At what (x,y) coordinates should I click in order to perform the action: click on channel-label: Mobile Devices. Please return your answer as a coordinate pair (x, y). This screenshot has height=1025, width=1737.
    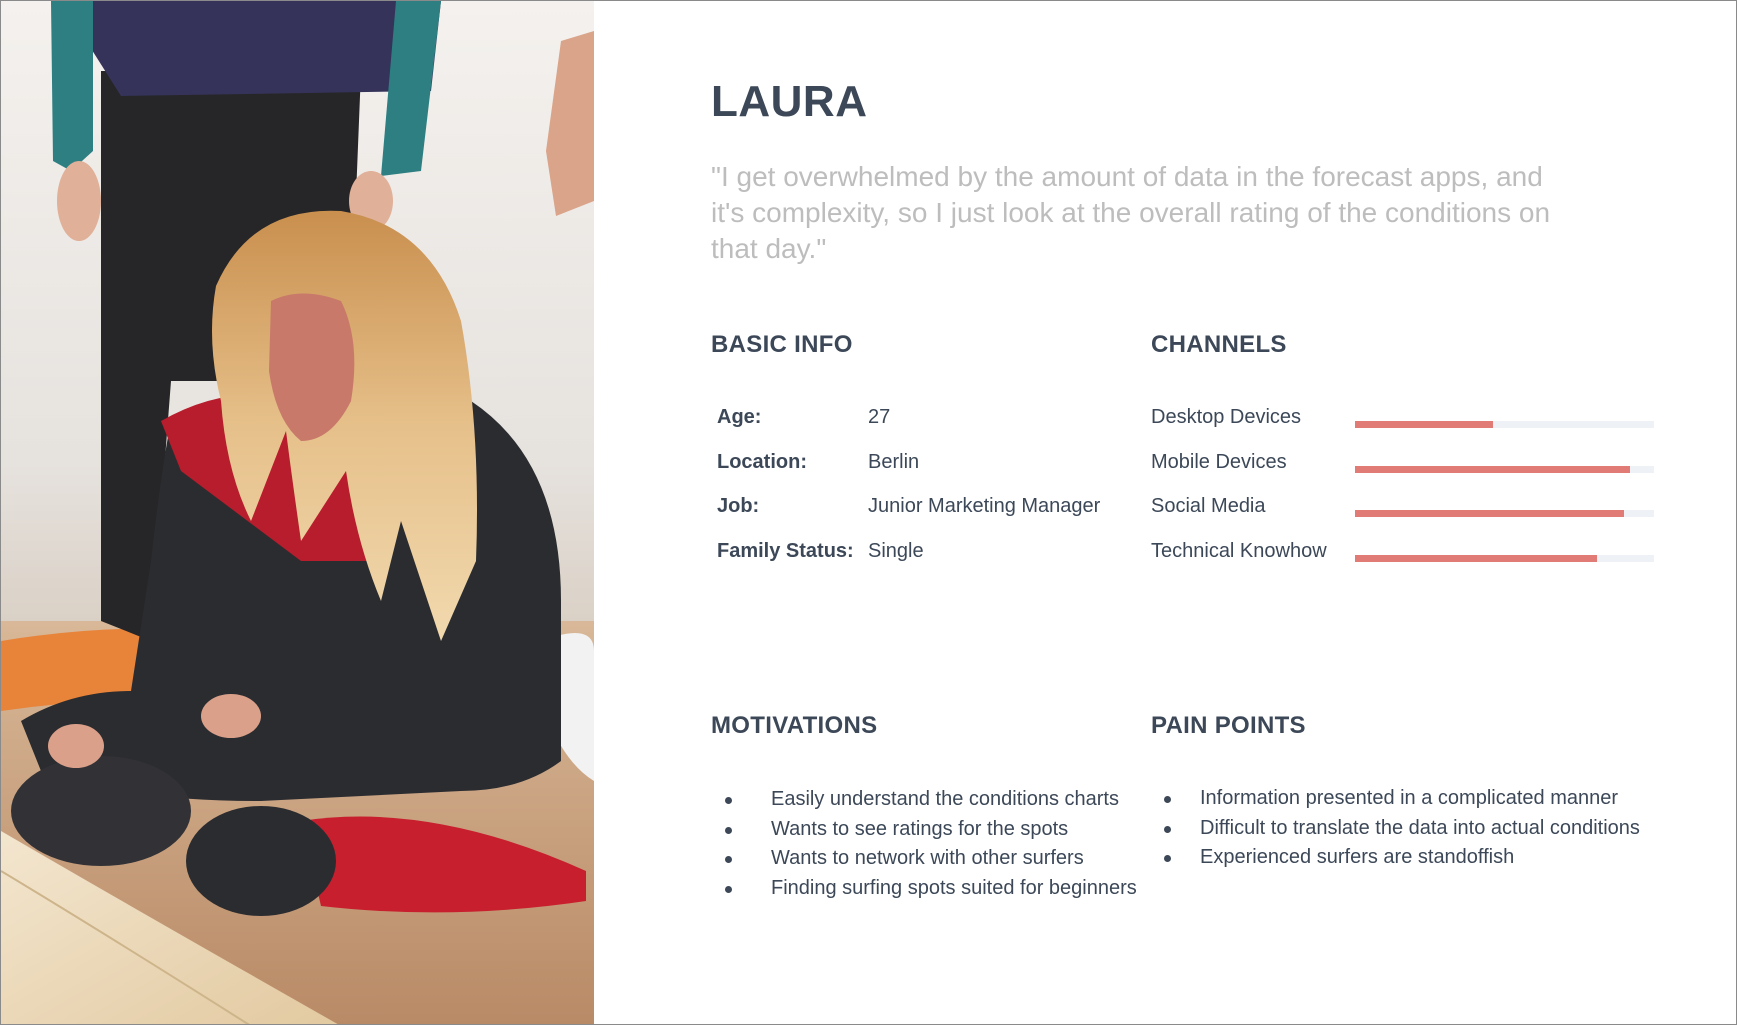
    Looking at the image, I should click on (1219, 462).